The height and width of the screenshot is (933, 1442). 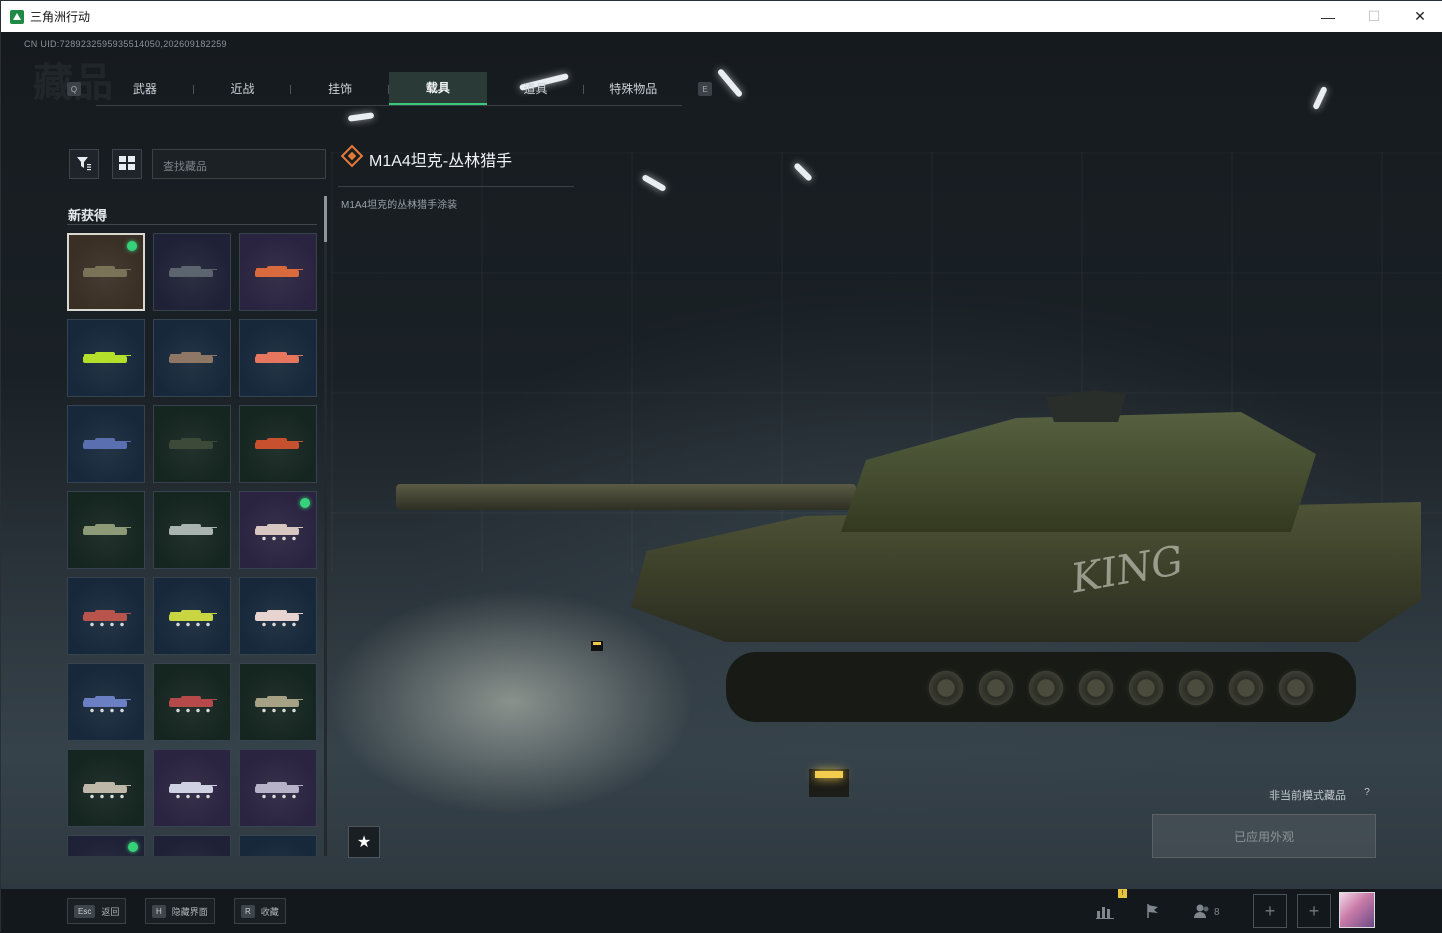 What do you see at coordinates (1202, 912) in the screenshot?
I see `friends-icon` at bounding box center [1202, 912].